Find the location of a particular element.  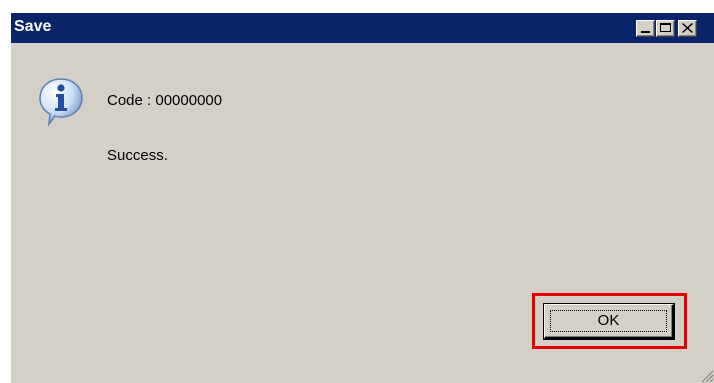

code-message: Code : 00000000 is located at coordinates (165, 100).